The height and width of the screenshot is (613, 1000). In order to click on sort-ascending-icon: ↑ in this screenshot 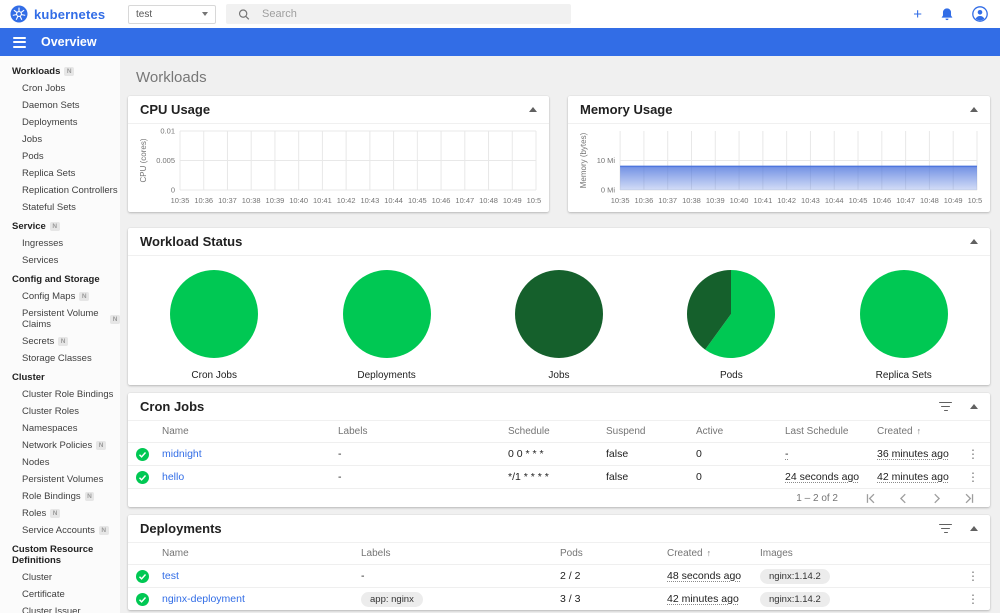, I will do `click(709, 553)`.